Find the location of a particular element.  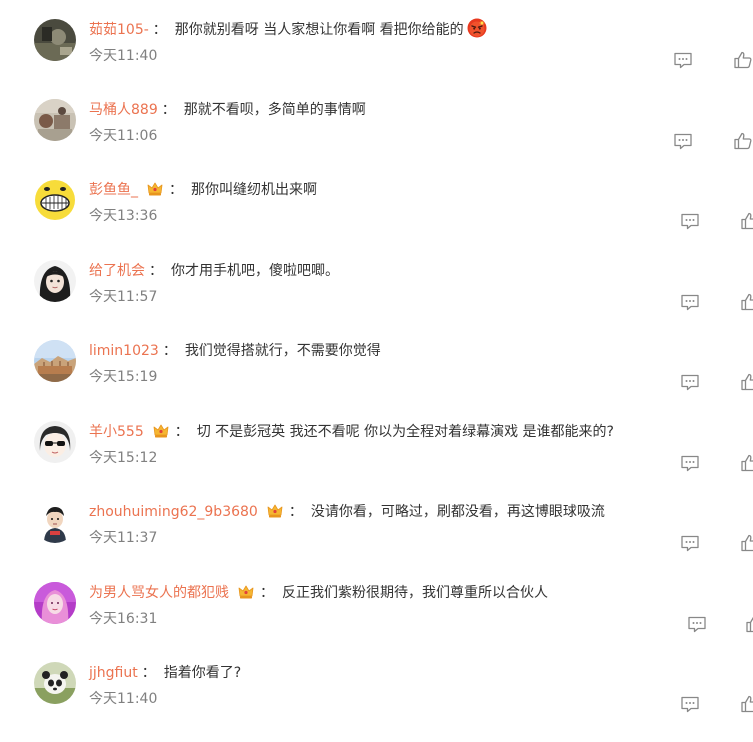

comment-line: 彭鱼鱼_ ： 那你叫缝纫机出来啊 is located at coordinates (203, 190).